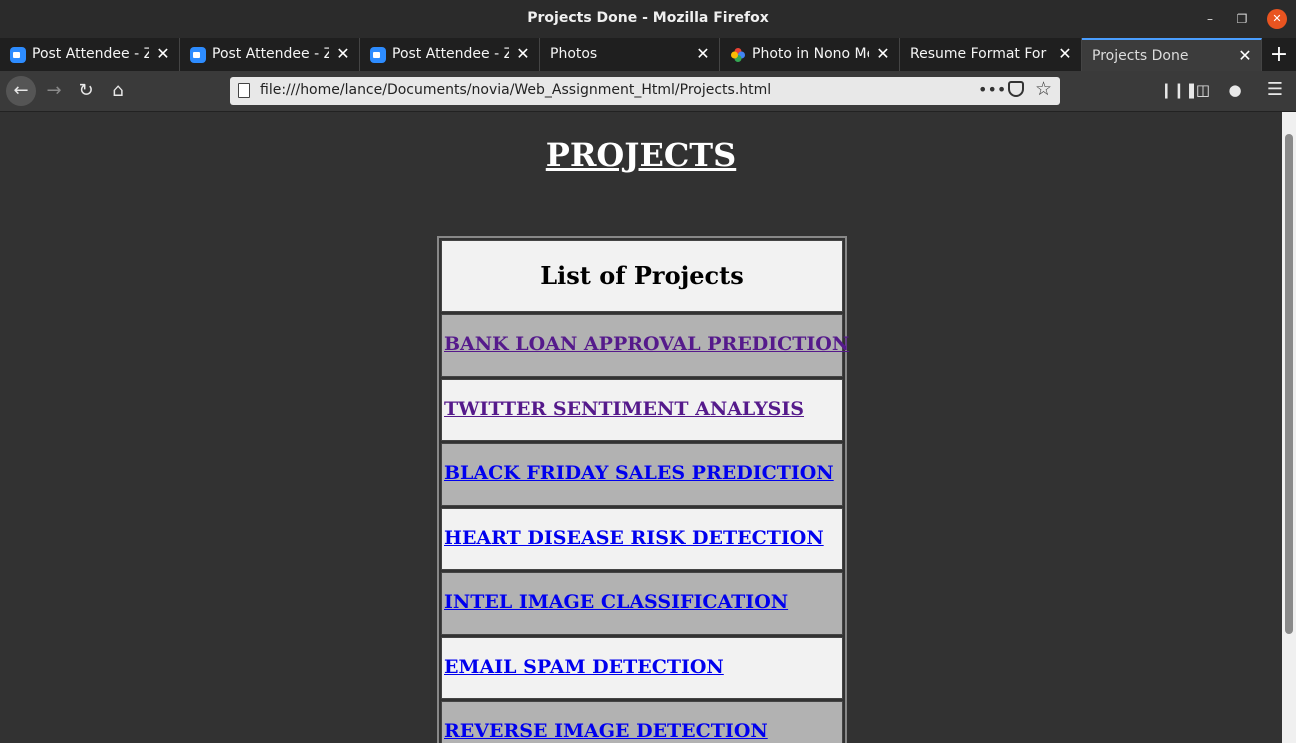  I want to click on maximize-button: ❐, so click(1242, 19).